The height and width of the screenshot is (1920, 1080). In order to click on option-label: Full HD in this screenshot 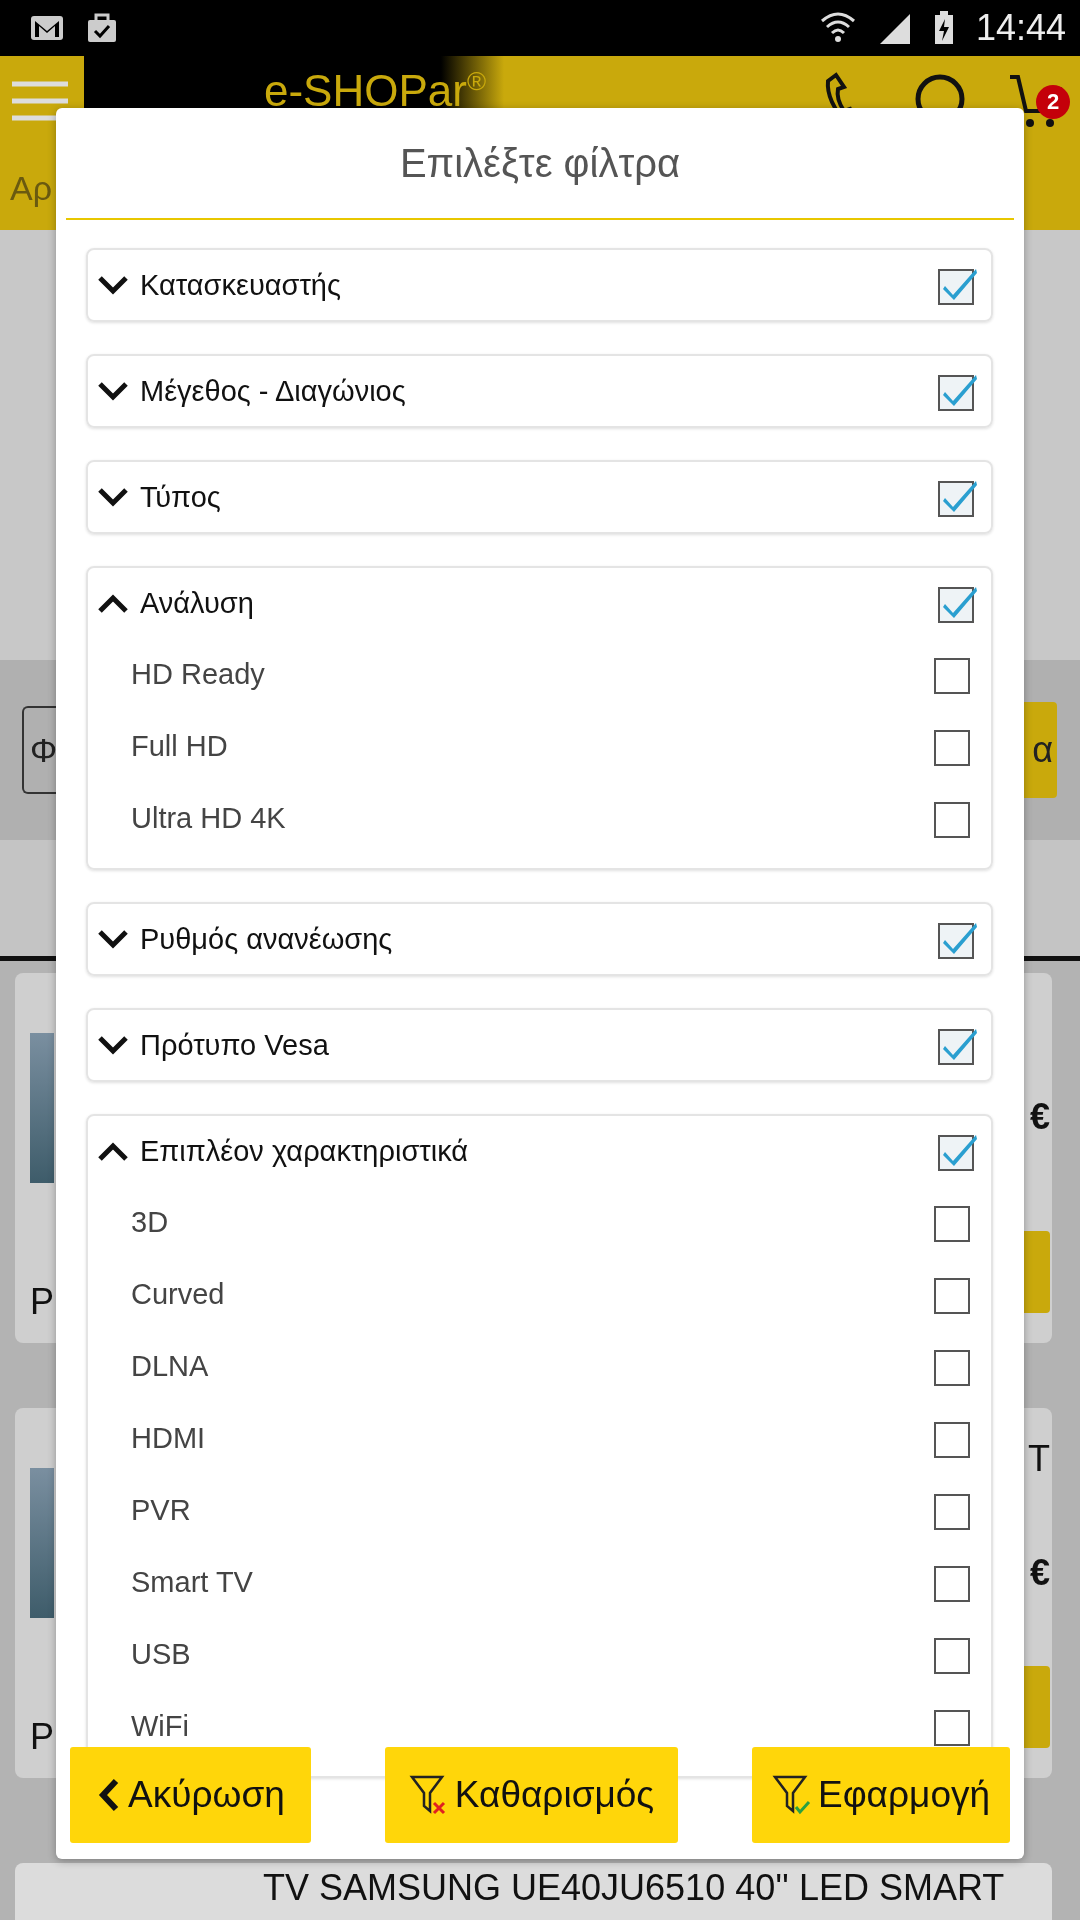, I will do `click(180, 746)`.